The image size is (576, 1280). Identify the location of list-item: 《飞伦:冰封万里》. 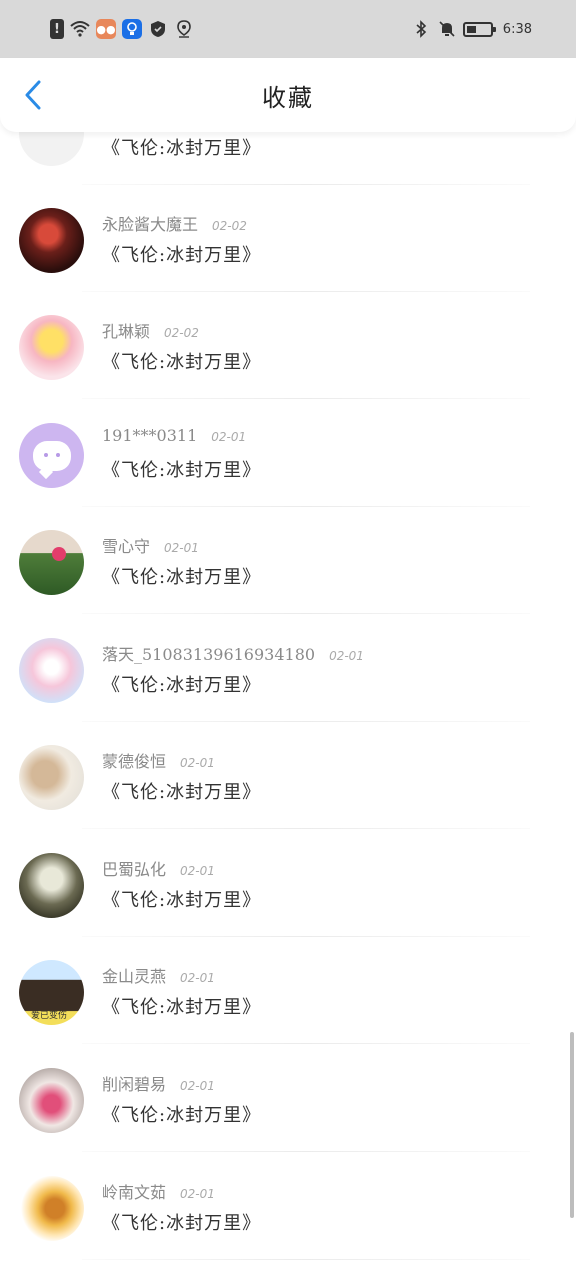
(280, 158).